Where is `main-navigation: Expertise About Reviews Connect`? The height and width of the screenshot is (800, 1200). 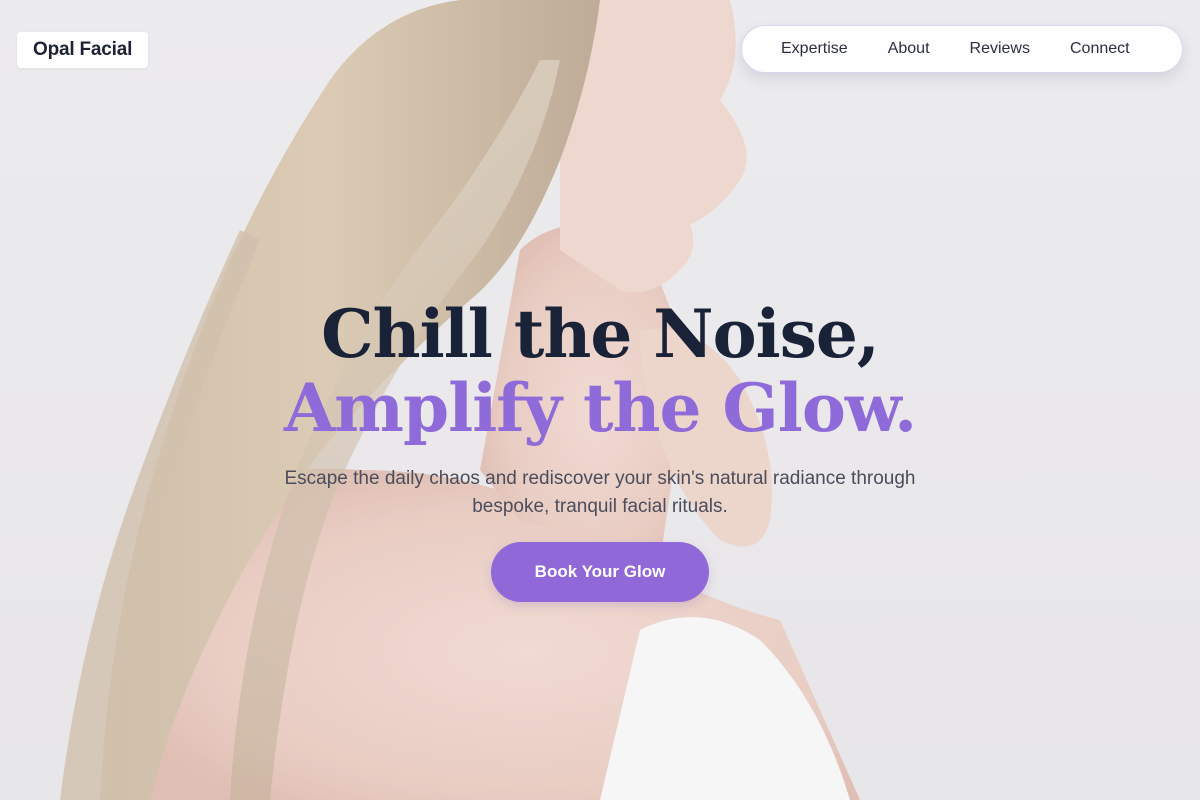 main-navigation: Expertise About Reviews Connect is located at coordinates (962, 49).